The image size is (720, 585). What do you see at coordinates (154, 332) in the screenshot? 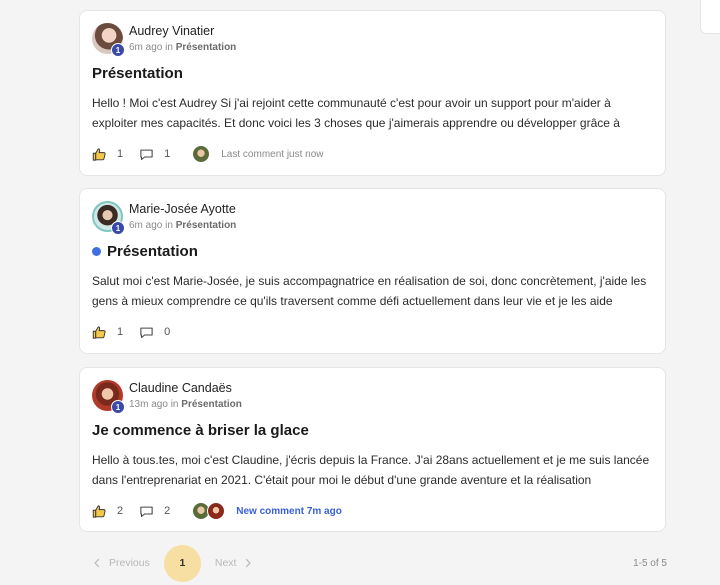
I see `comment-button: 0` at bounding box center [154, 332].